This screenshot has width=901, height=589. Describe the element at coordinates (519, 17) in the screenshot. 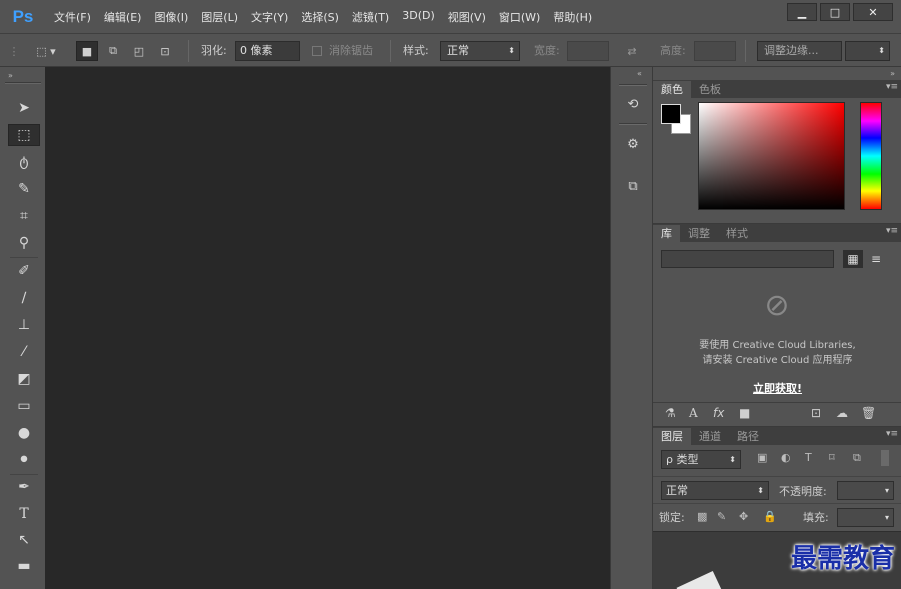

I see `menu-window: 窗口(W)` at that location.